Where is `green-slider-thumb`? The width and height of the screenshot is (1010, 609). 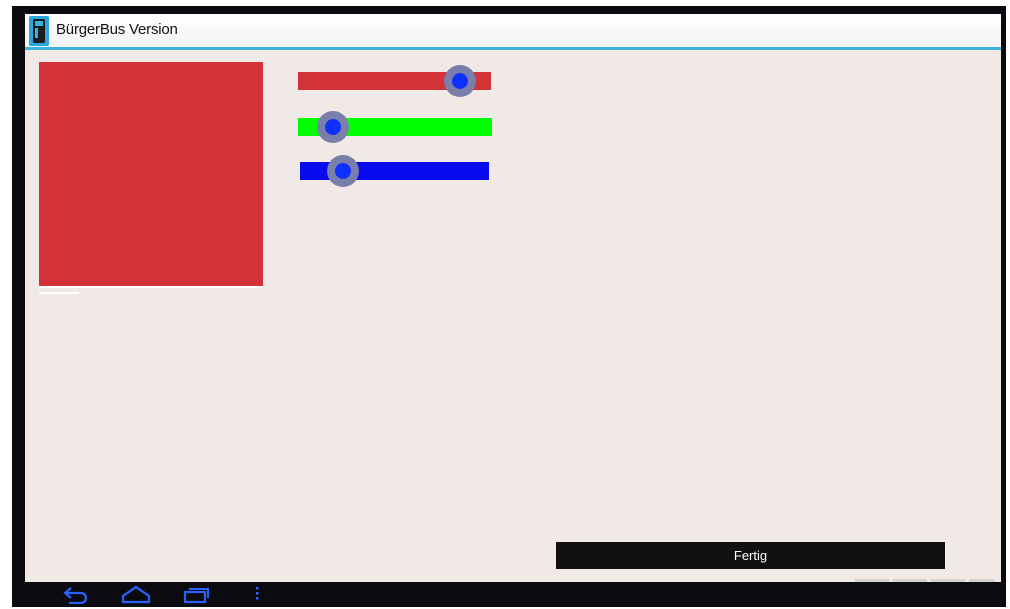 green-slider-thumb is located at coordinates (332, 127).